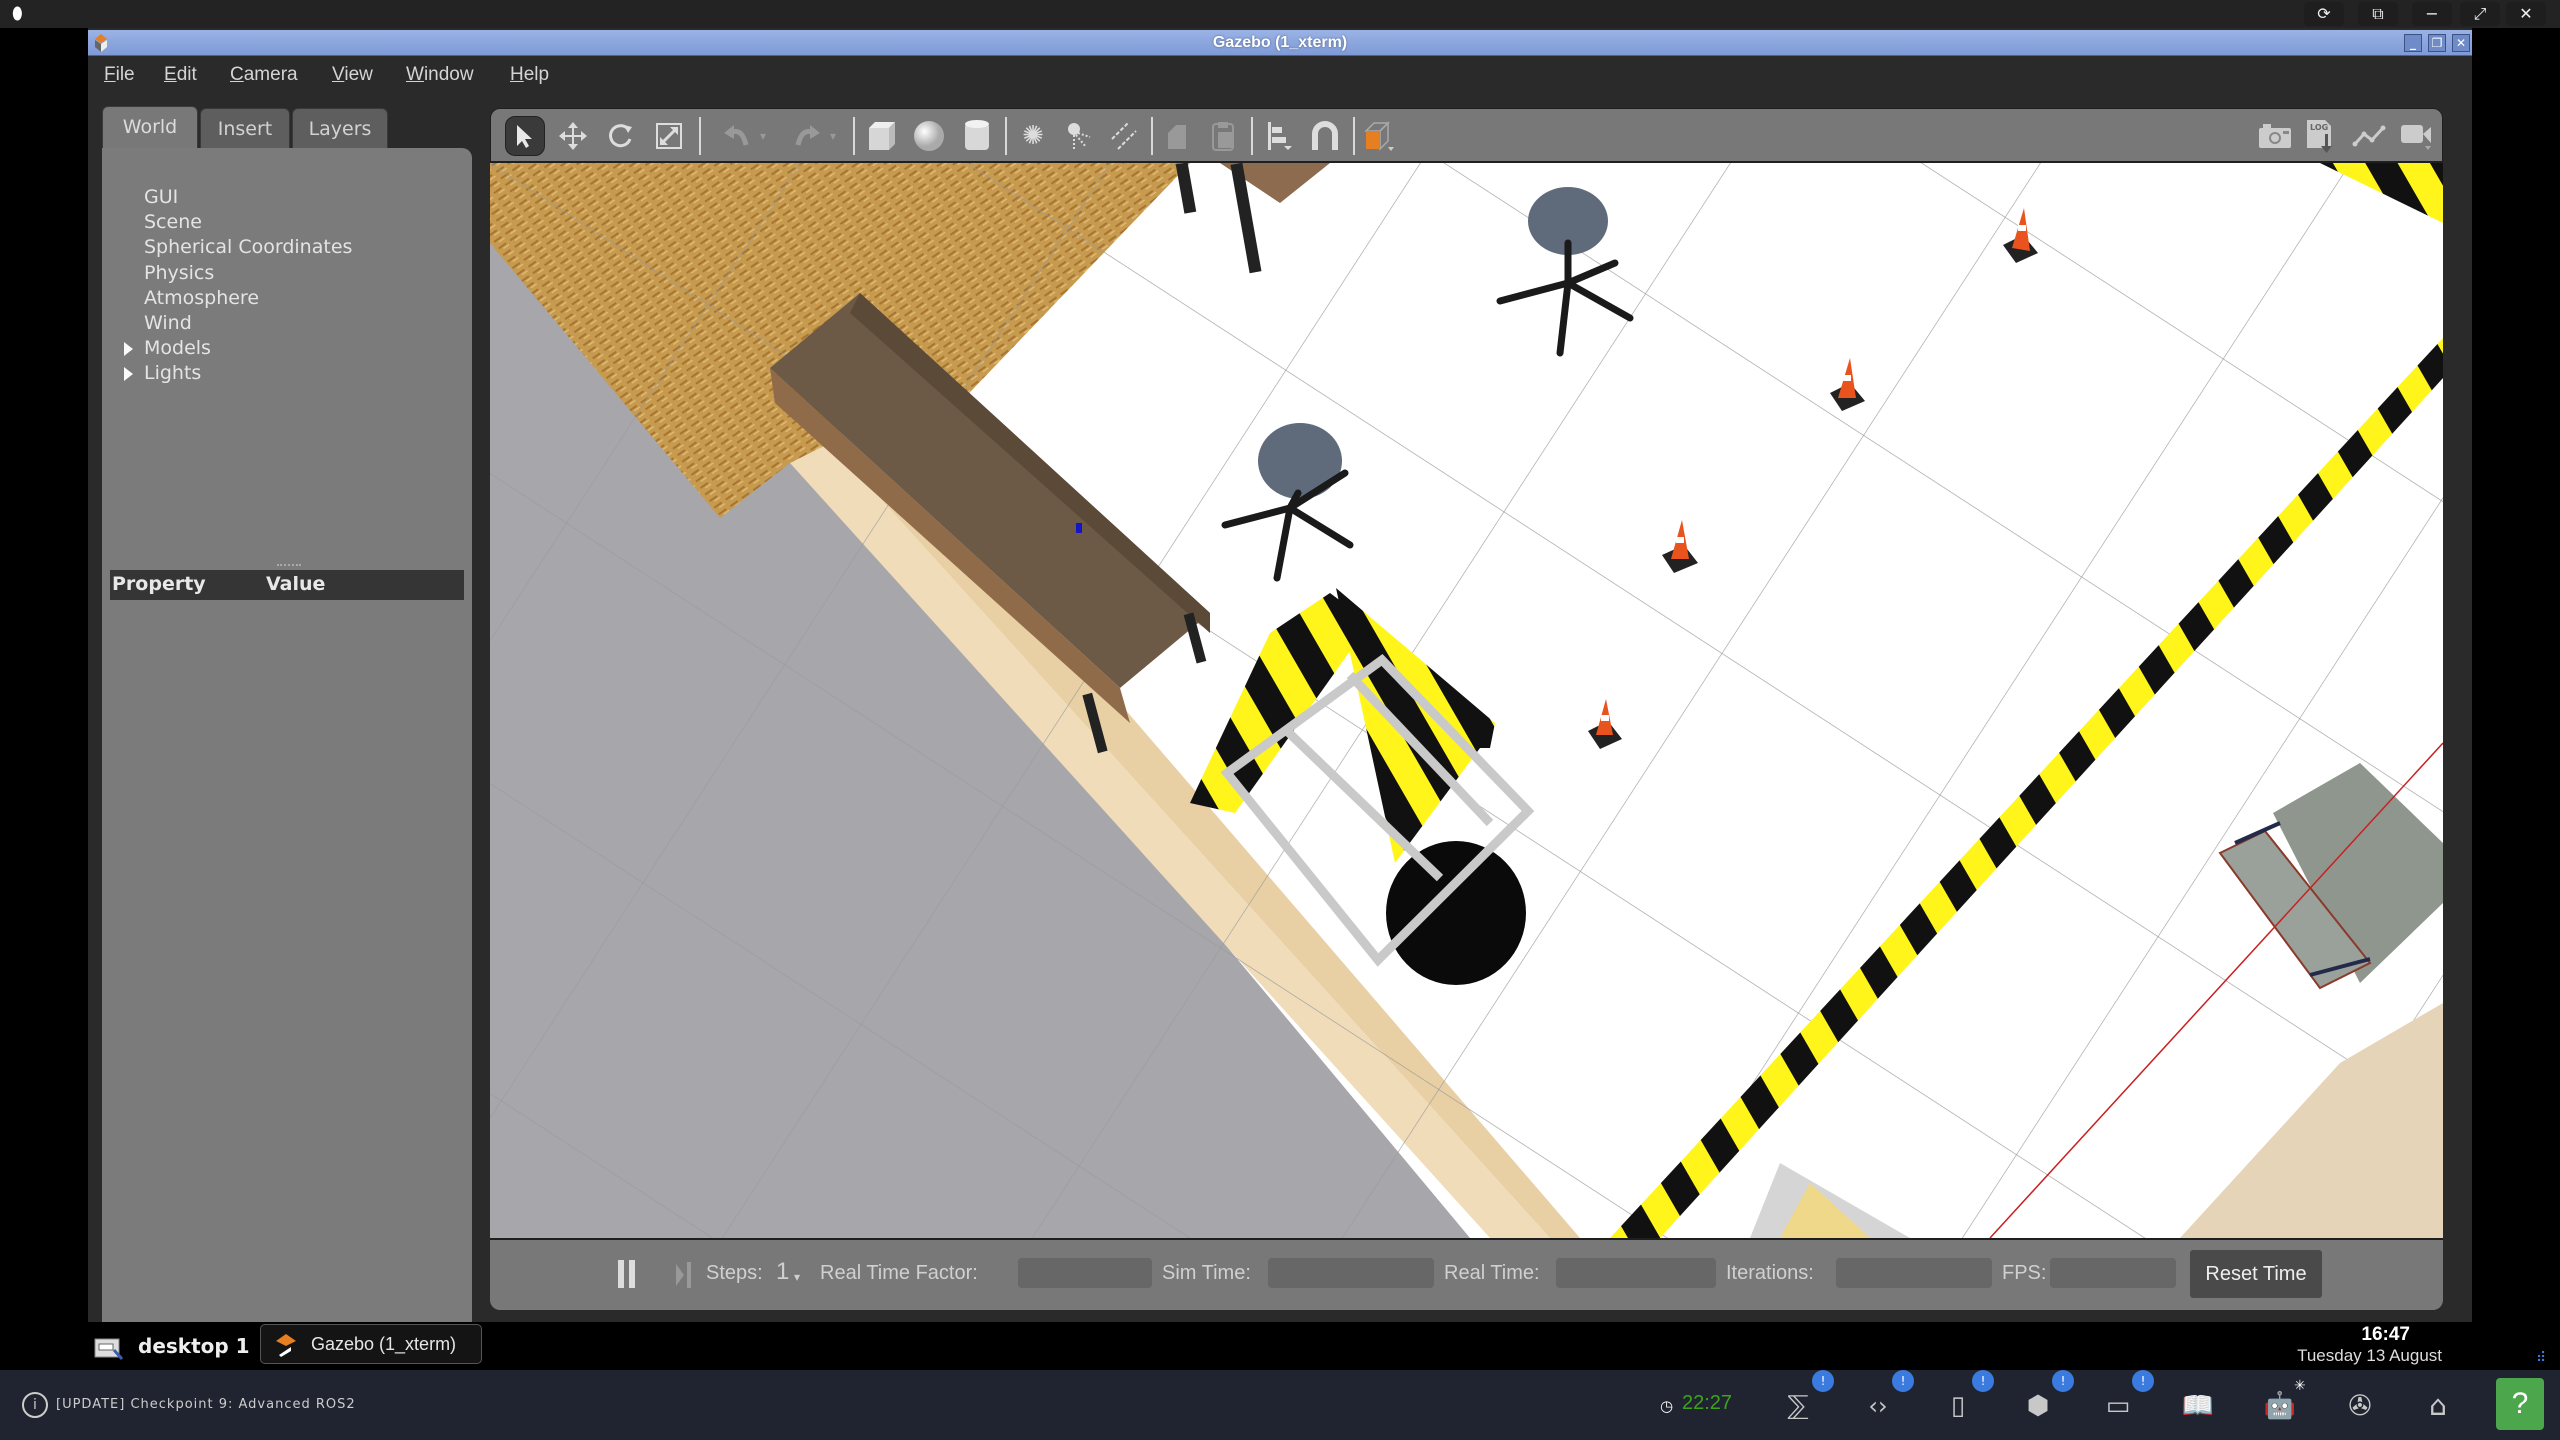 This screenshot has height=1440, width=2560. What do you see at coordinates (245, 128) in the screenshot?
I see `tab-insert: Insert` at bounding box center [245, 128].